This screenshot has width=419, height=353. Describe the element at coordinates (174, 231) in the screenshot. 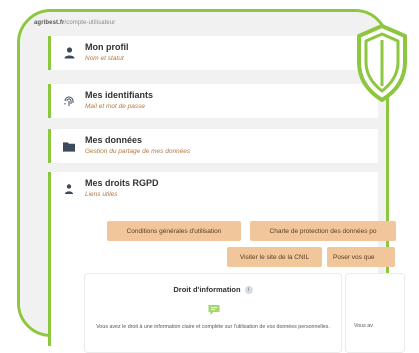

I see `terms-button: Conditions générales d'utilisation` at that location.